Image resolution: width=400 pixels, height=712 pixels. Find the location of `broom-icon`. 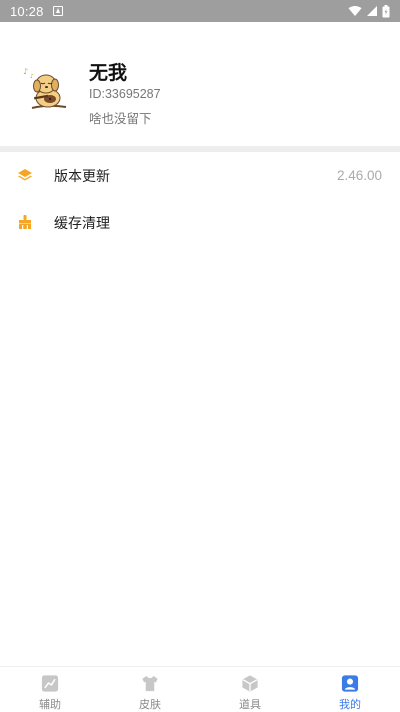

broom-icon is located at coordinates (25, 222).